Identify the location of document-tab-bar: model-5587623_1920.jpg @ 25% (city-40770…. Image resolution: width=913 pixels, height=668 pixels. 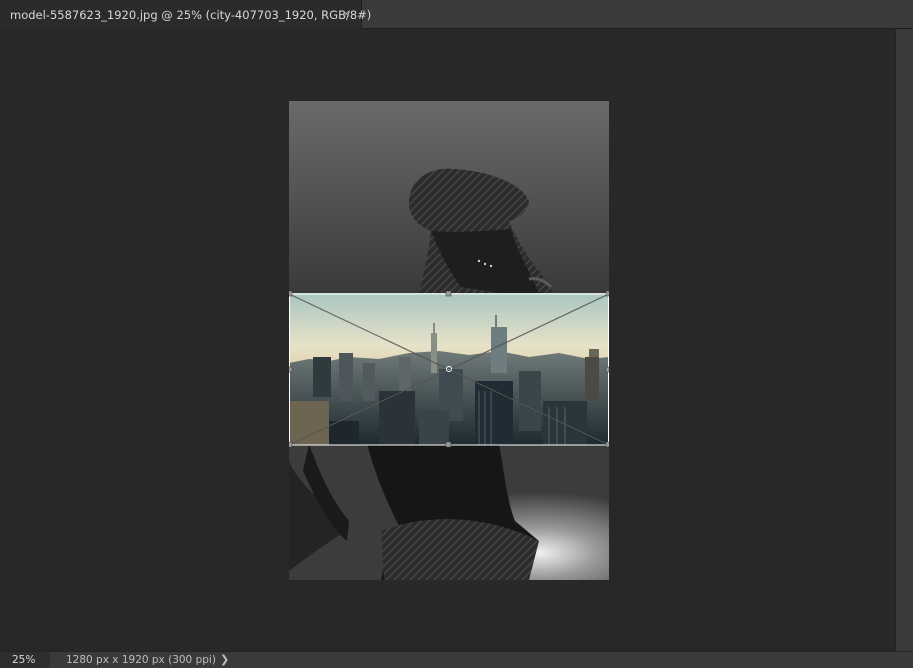
(456, 14).